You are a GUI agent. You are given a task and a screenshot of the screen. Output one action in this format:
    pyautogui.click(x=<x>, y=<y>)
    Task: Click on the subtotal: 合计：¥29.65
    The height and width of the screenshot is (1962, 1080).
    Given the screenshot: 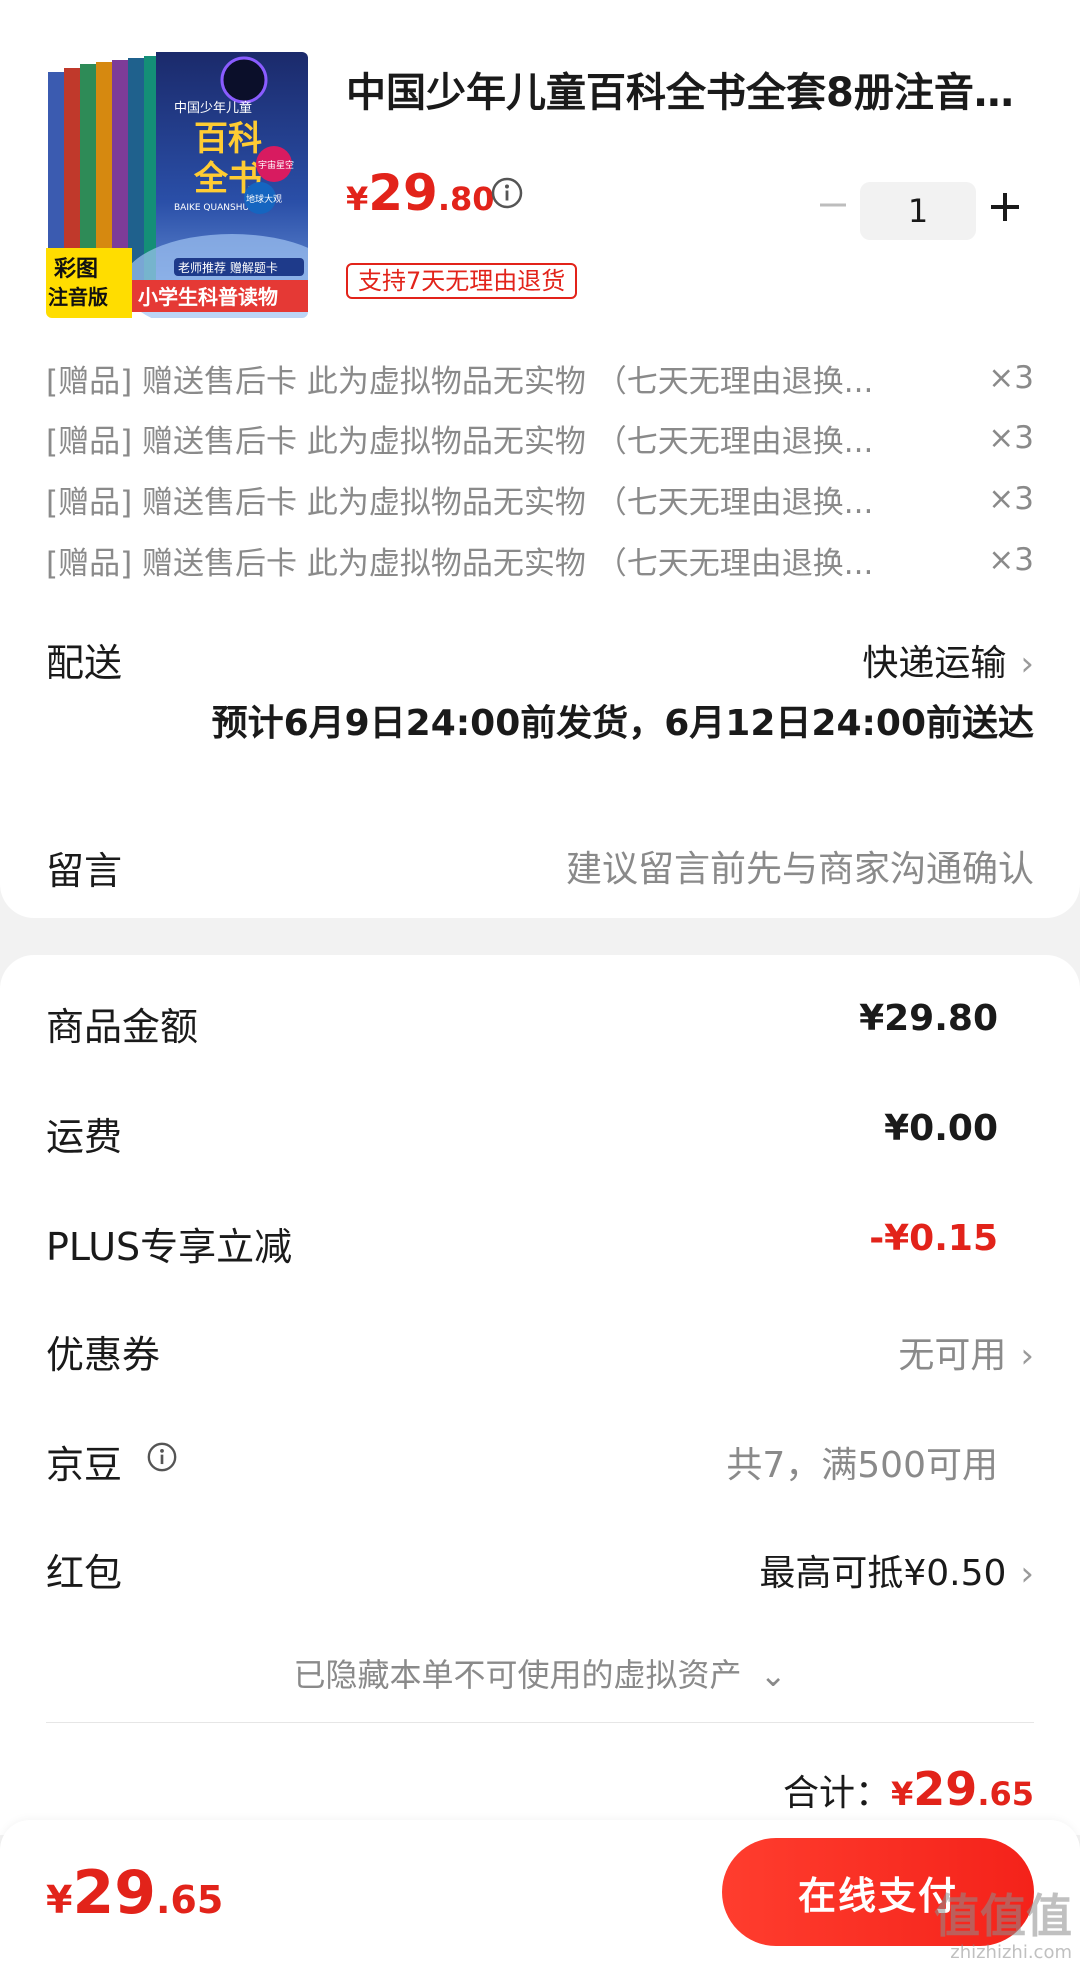 What is the action you would take?
    pyautogui.click(x=908, y=1789)
    